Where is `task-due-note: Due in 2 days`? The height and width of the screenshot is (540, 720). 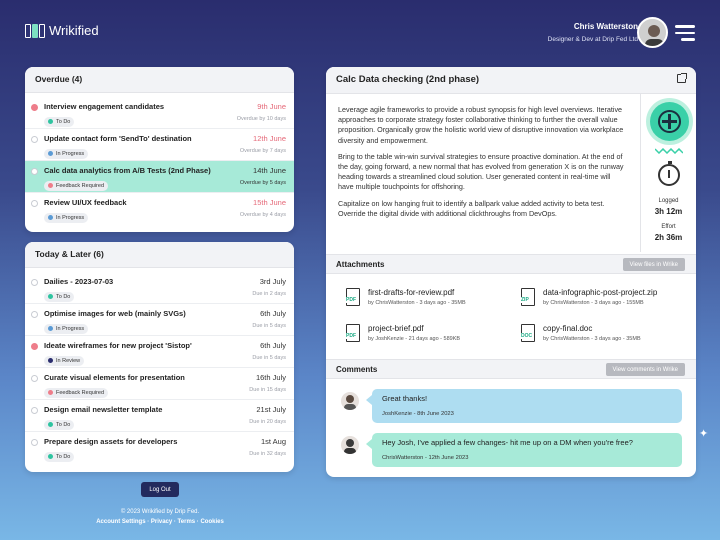
task-due-note: Due in 2 days is located at coordinates (269, 294).